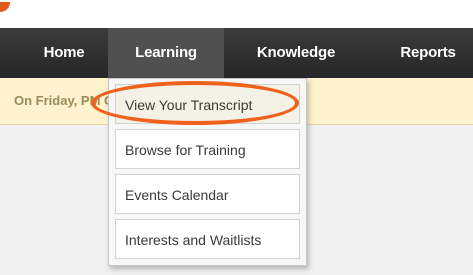 This screenshot has width=473, height=275. Describe the element at coordinates (64, 53) in the screenshot. I see `nav-home: Home` at that location.